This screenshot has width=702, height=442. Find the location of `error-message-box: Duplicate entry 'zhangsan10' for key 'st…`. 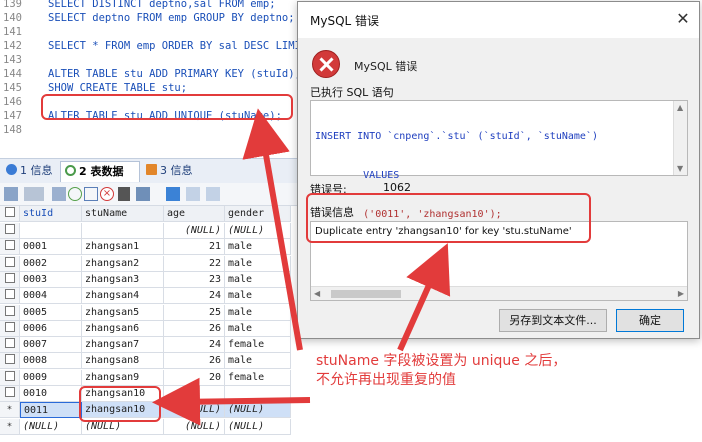

error-message-box: Duplicate entry 'zhangsan10' for key 'st… is located at coordinates (499, 261).